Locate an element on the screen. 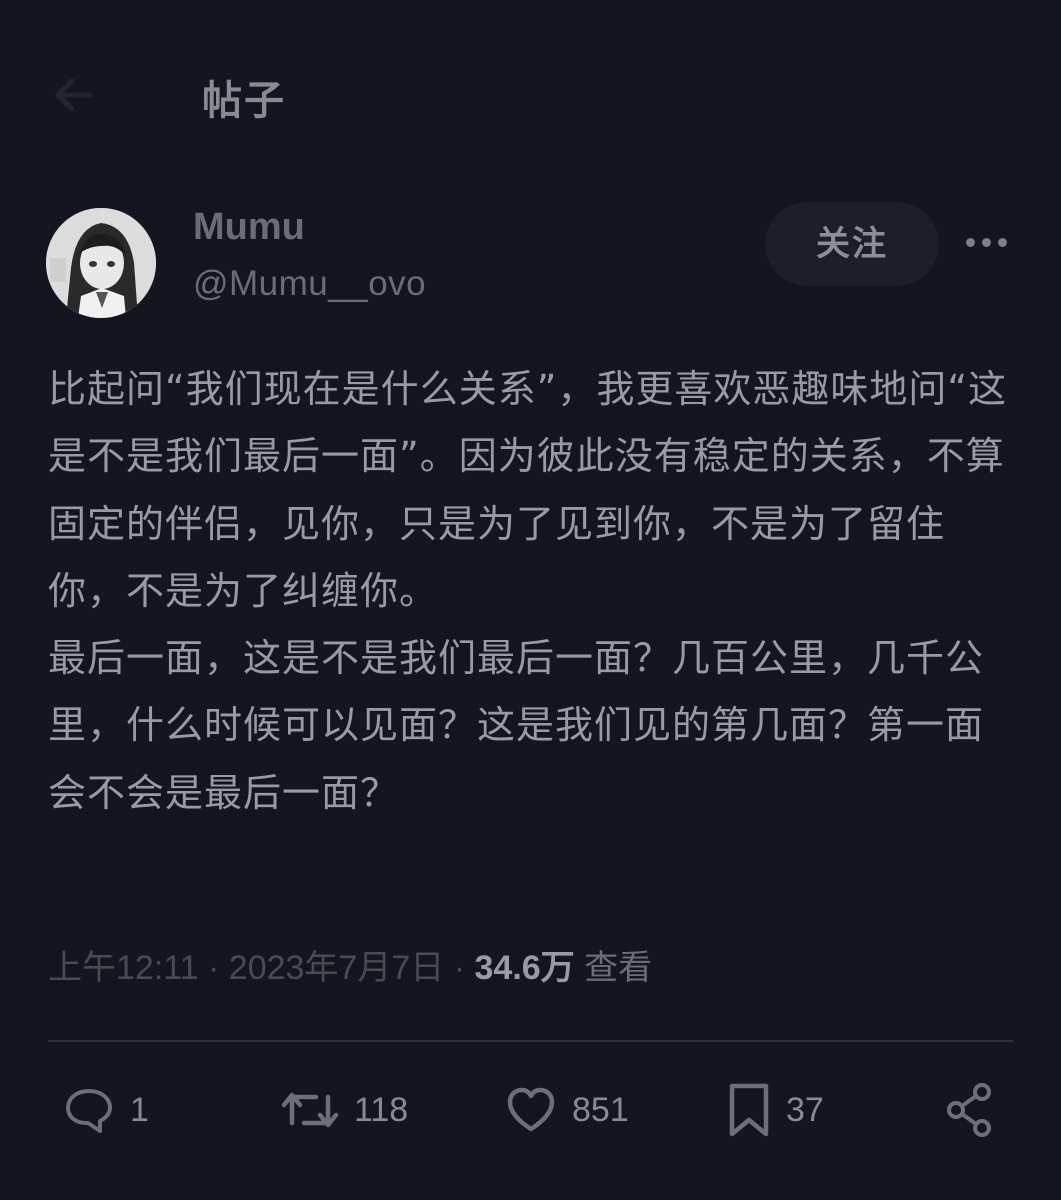  retweet-count: 118 is located at coordinates (381, 1109).